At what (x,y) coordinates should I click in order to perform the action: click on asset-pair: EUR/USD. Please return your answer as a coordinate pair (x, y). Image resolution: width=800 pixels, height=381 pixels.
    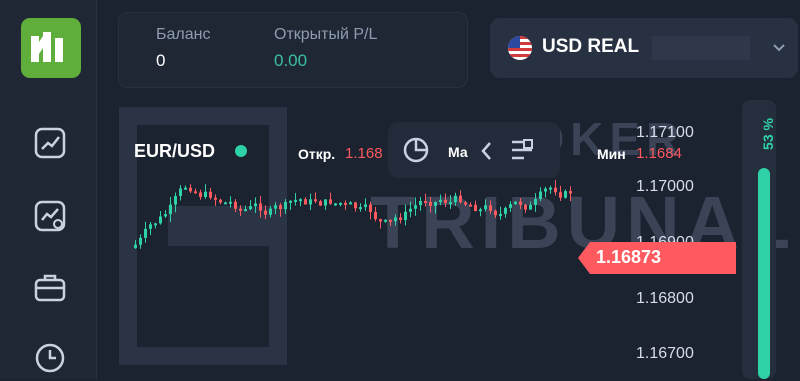
    Looking at the image, I should click on (174, 151).